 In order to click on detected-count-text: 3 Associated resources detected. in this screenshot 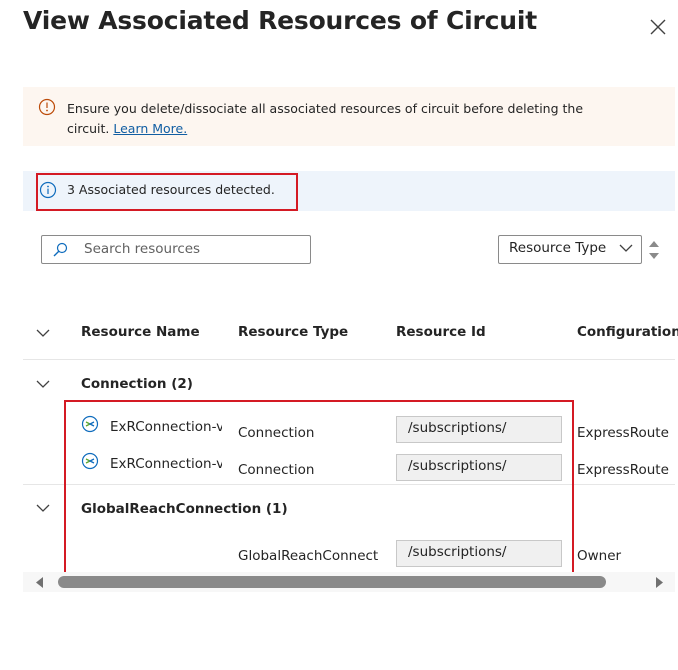, I will do `click(171, 189)`.